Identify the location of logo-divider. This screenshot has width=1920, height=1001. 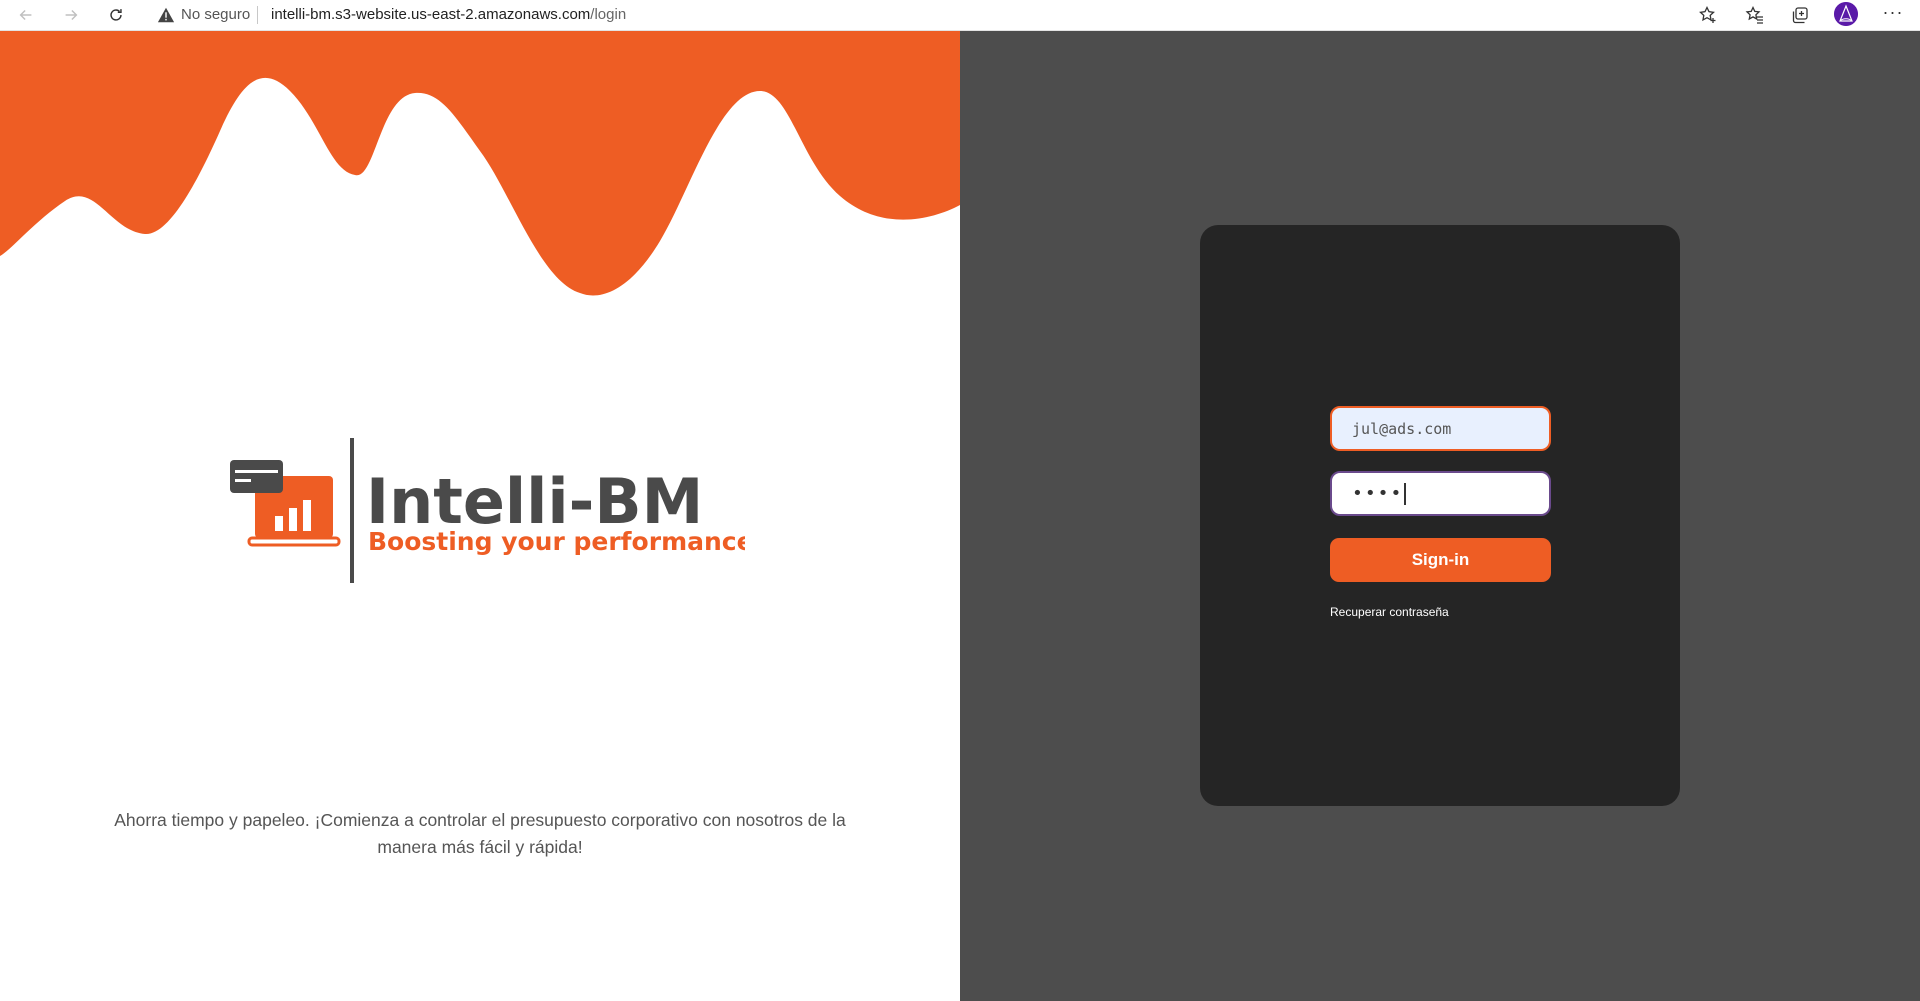
(352, 510).